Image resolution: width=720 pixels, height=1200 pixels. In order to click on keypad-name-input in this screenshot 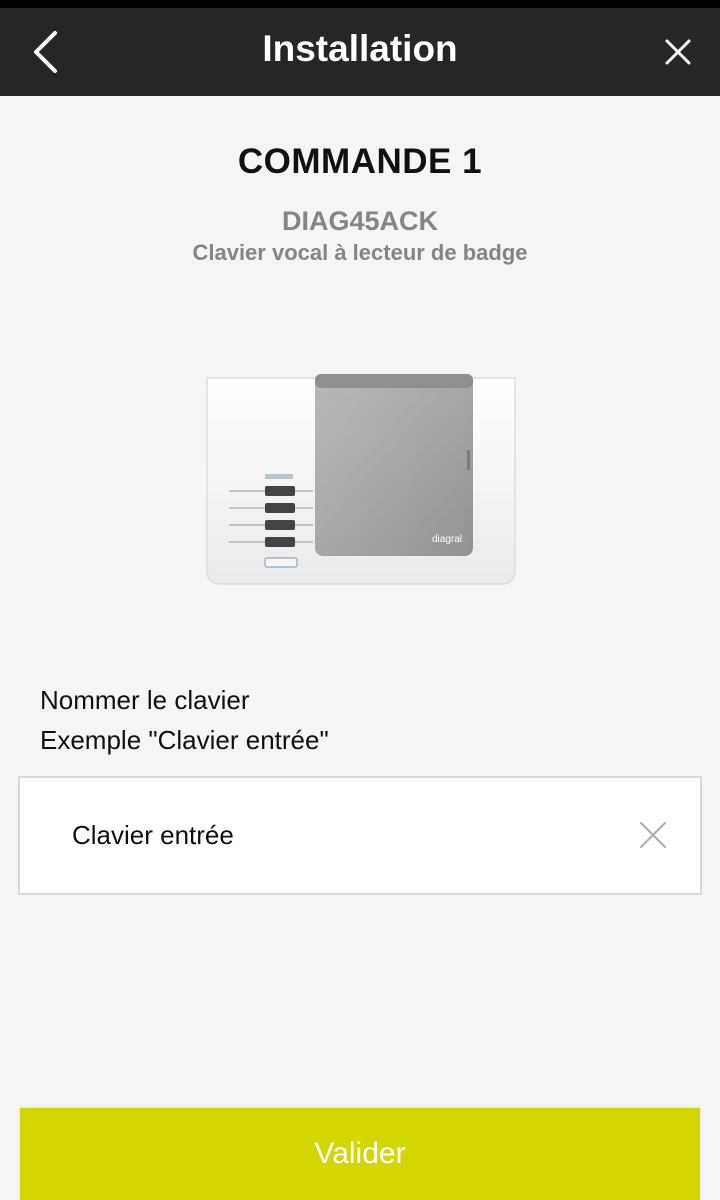, I will do `click(342, 835)`.